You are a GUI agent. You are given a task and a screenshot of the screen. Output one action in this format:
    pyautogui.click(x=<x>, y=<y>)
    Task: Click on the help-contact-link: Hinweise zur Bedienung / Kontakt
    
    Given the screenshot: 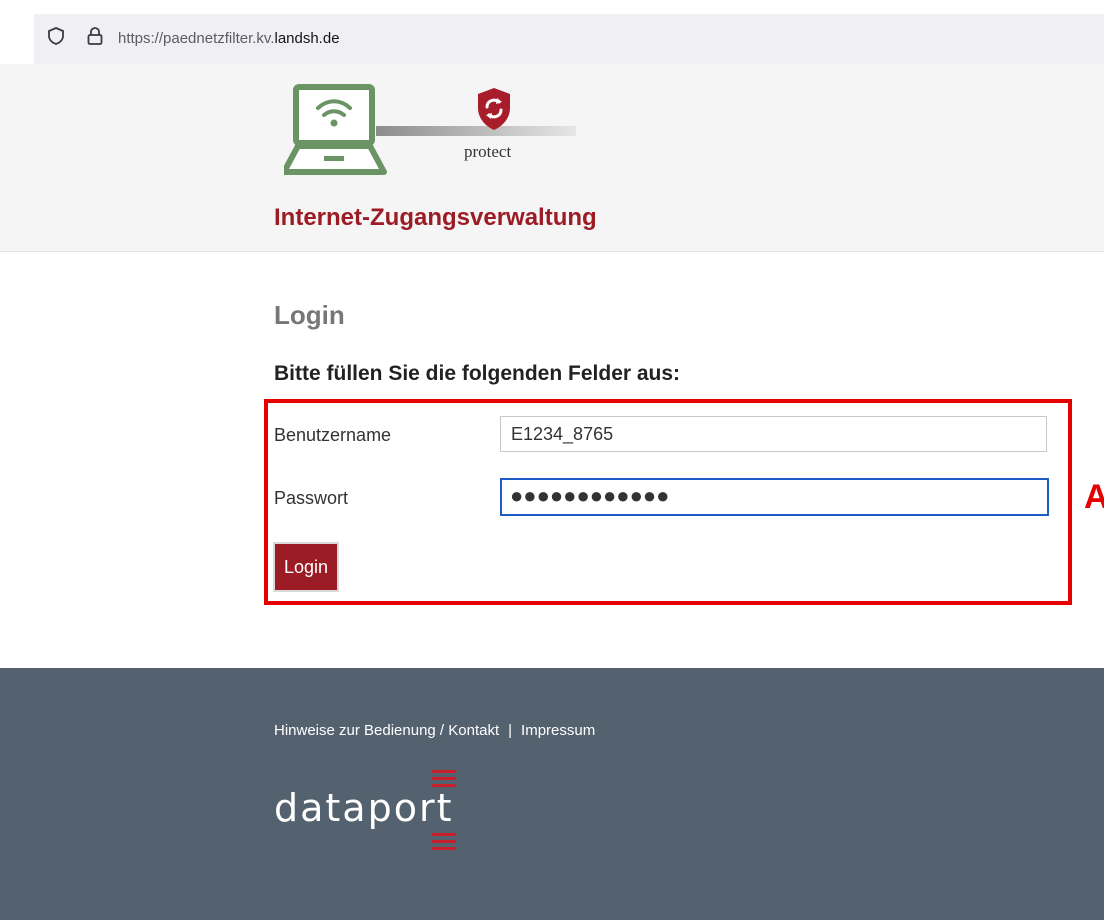 What is the action you would take?
    pyautogui.click(x=386, y=730)
    